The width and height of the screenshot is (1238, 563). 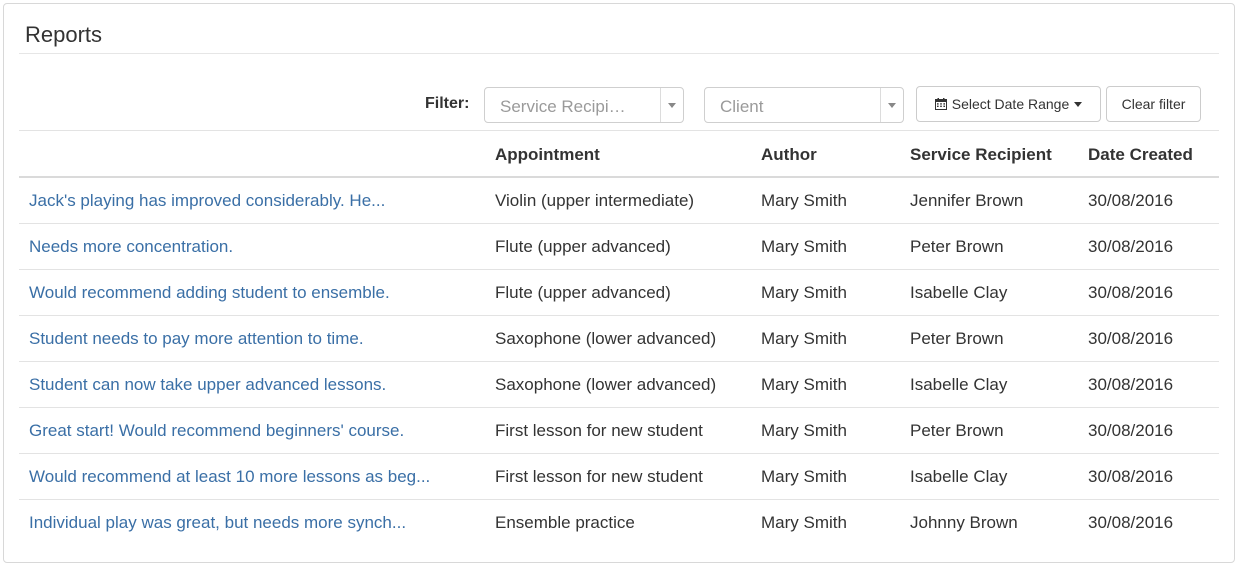 I want to click on column-header-appointment: Appointment, so click(x=547, y=155).